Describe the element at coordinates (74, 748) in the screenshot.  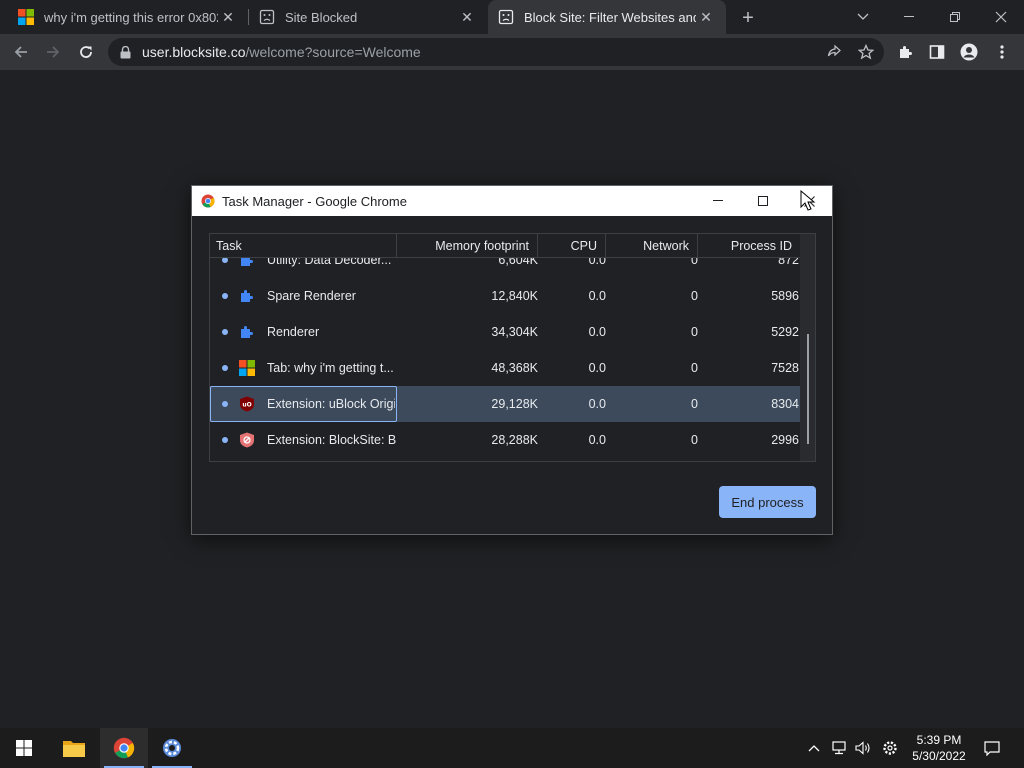
I see `file-explorer-icon` at that location.